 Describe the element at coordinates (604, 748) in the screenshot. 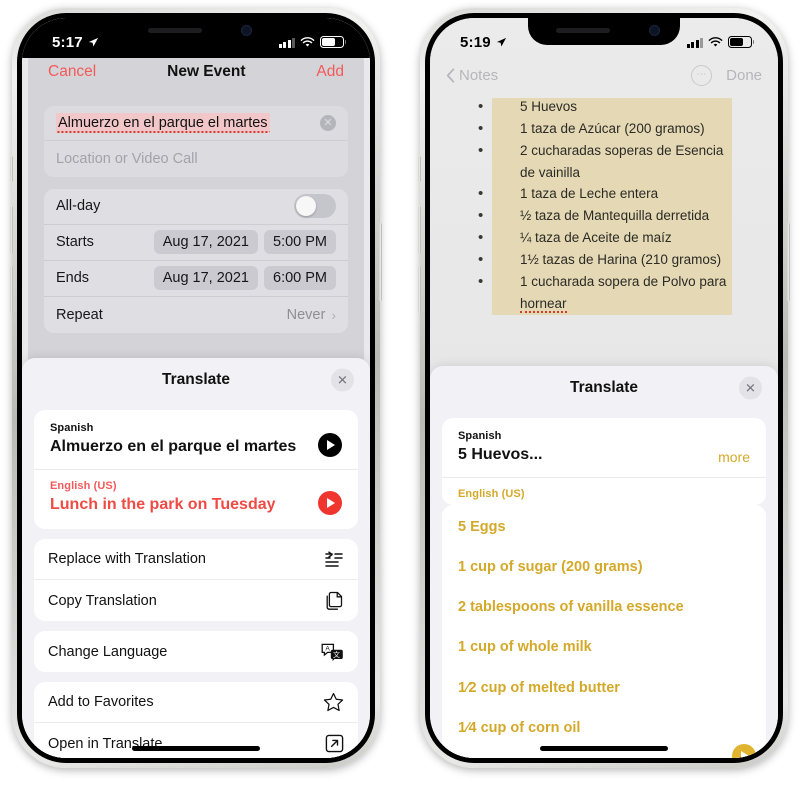

I see `home-indicator-right` at that location.